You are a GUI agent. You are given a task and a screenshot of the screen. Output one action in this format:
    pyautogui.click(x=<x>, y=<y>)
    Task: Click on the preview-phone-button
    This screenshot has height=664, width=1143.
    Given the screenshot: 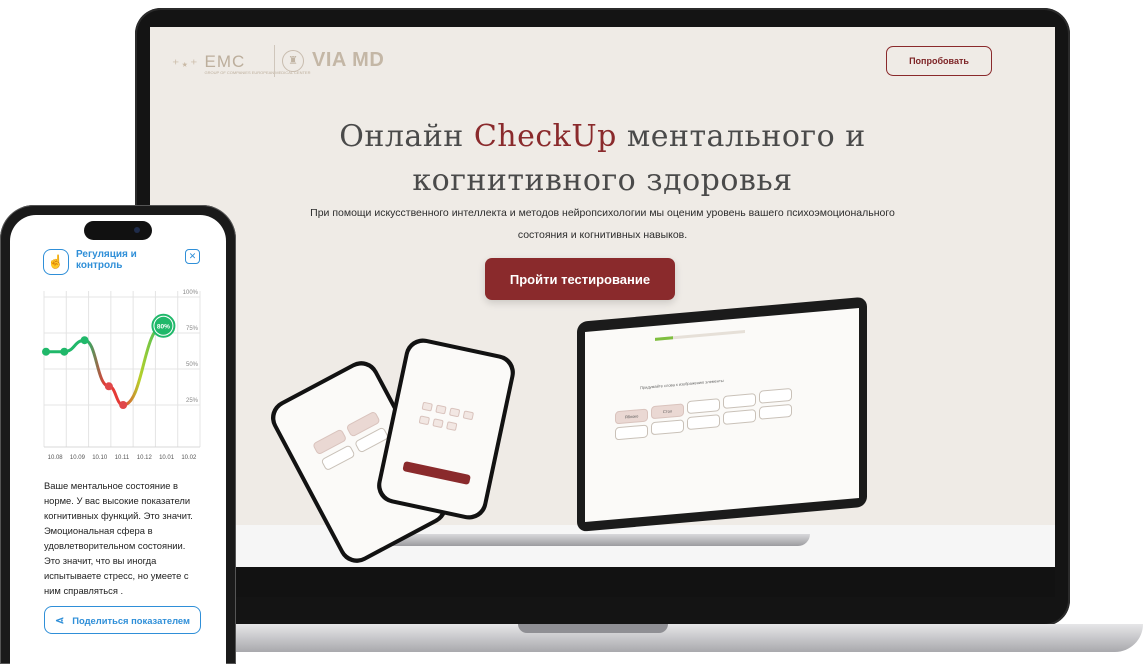 What is the action you would take?
    pyautogui.click(x=436, y=473)
    